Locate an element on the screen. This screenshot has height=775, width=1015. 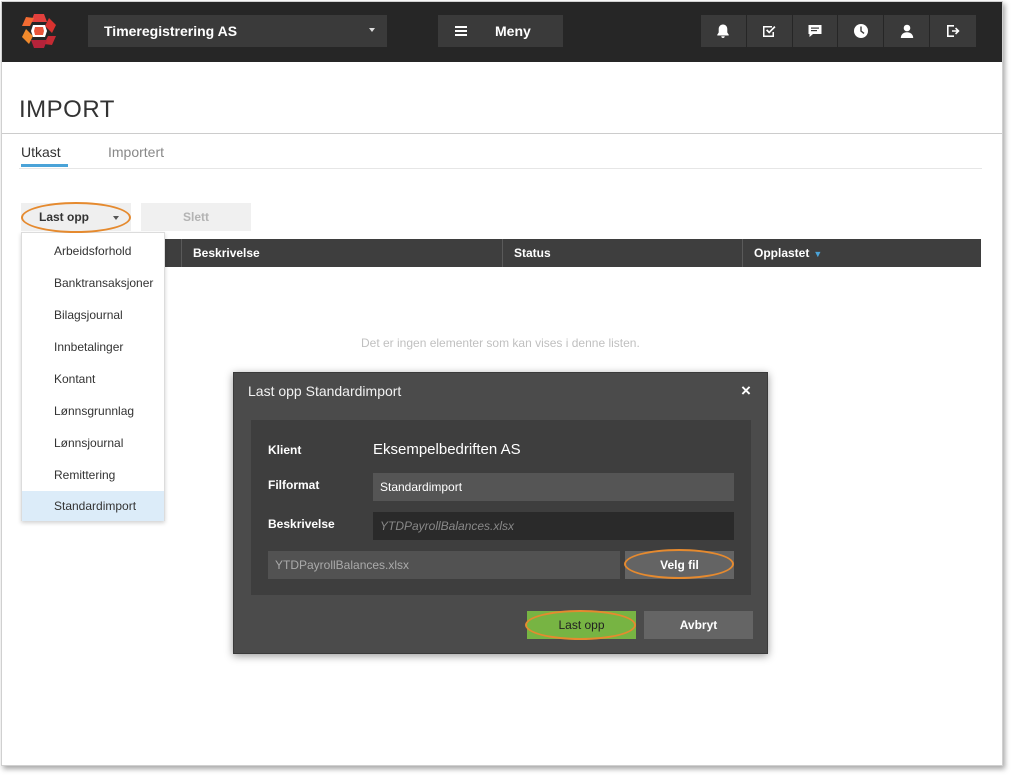
user-icon is located at coordinates (906, 31).